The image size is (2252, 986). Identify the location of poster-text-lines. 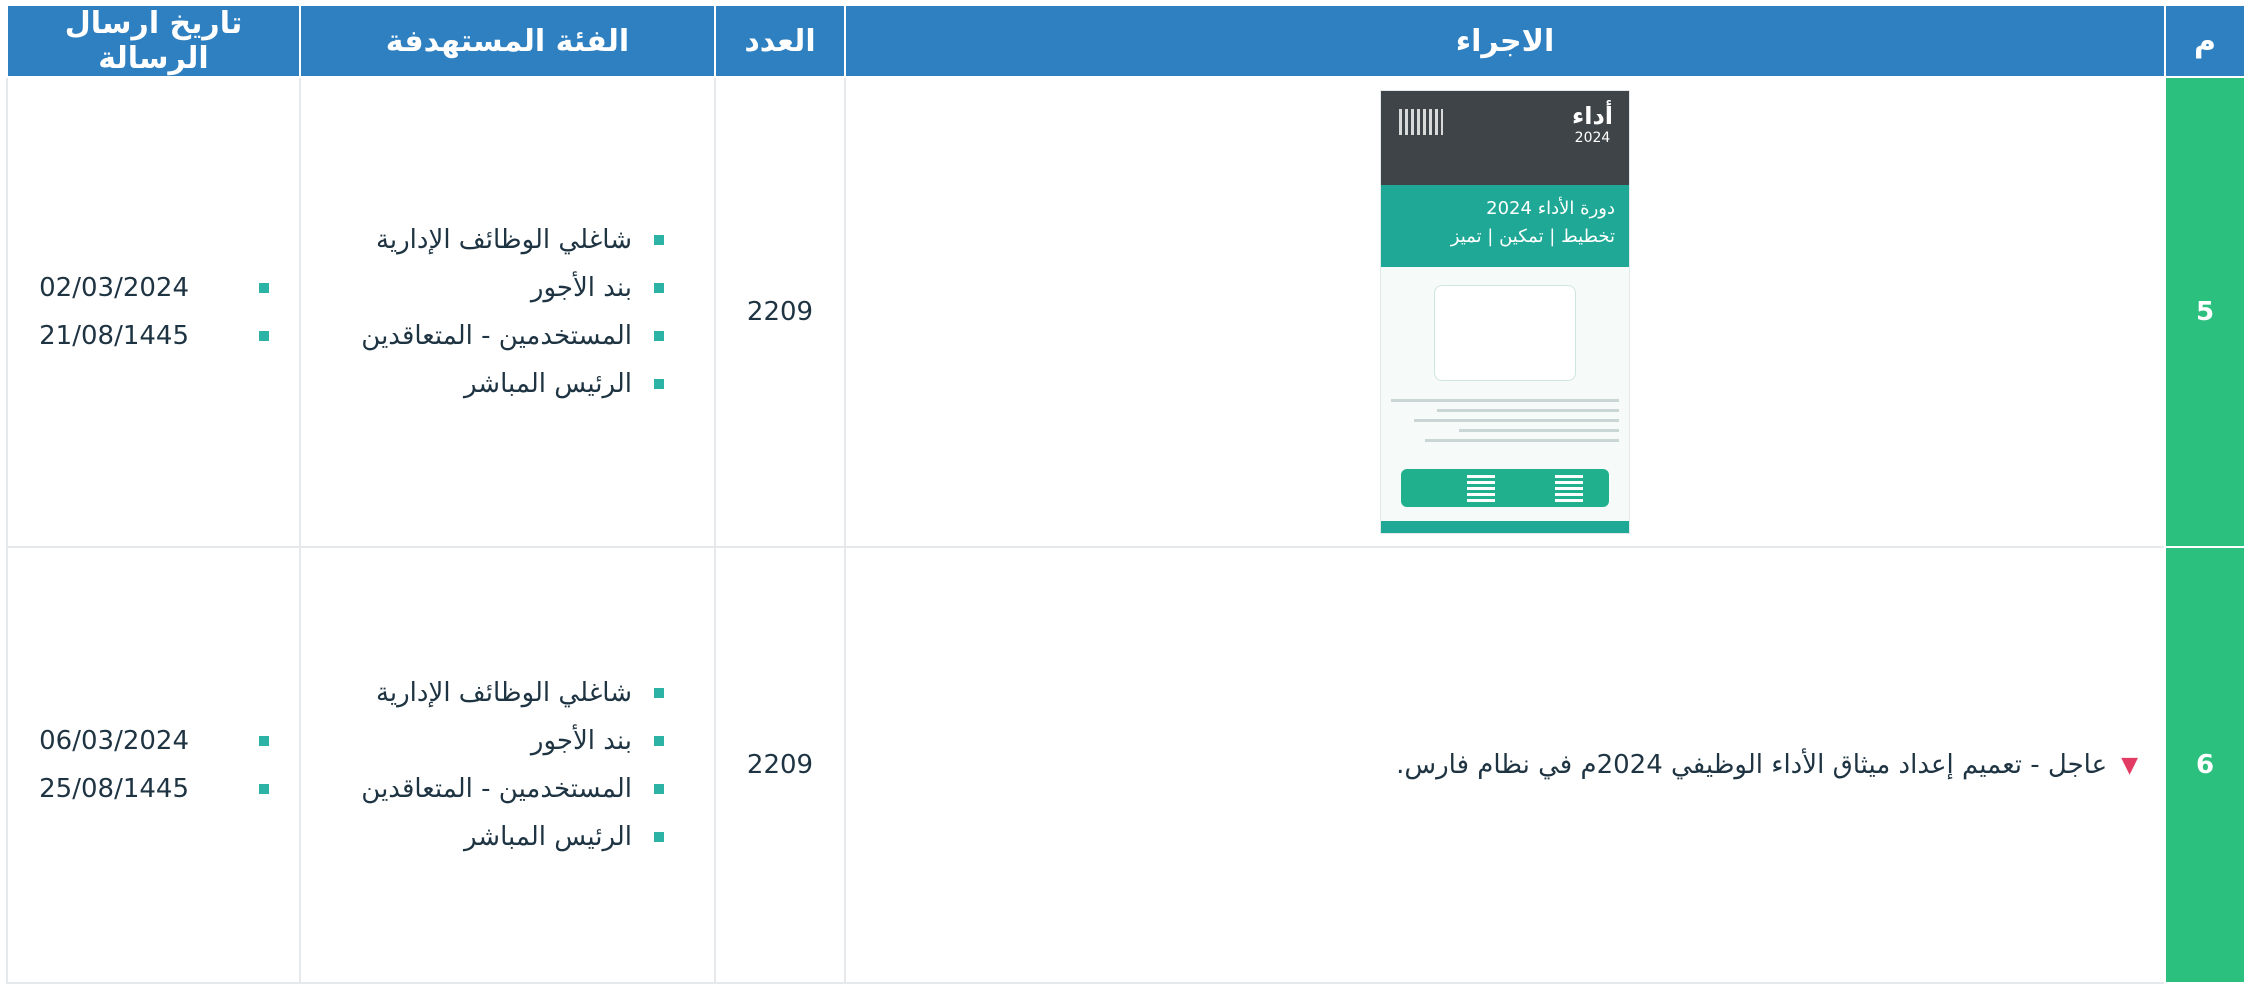
(1505, 420).